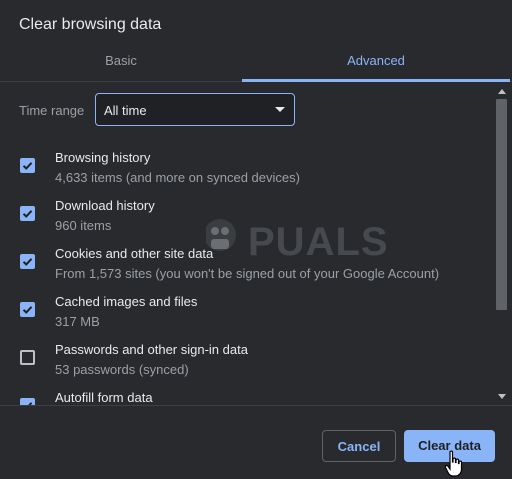 The image size is (512, 479). I want to click on scrollbar, so click(502, 244).